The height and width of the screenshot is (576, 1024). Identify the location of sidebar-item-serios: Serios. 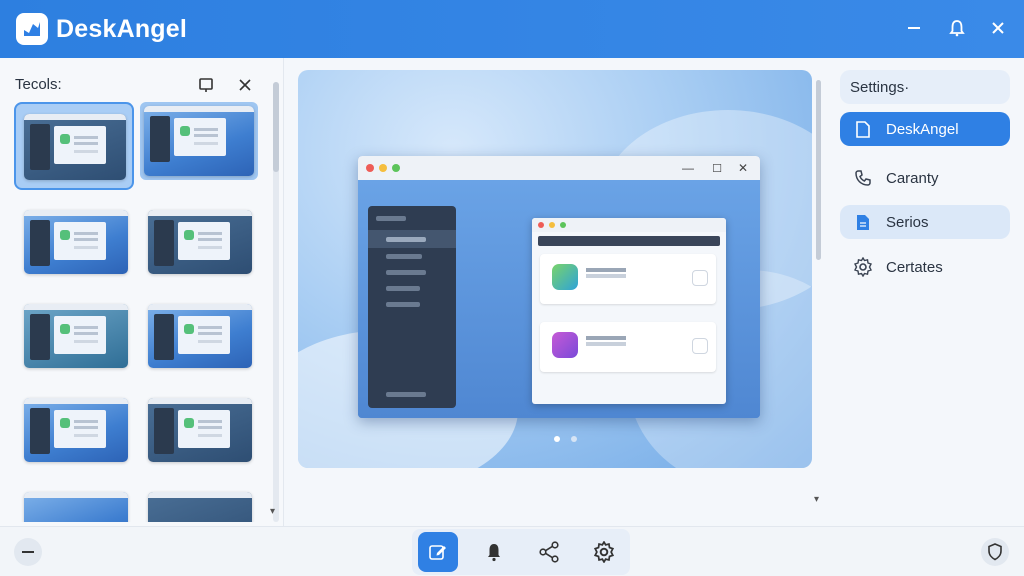
(925, 222).